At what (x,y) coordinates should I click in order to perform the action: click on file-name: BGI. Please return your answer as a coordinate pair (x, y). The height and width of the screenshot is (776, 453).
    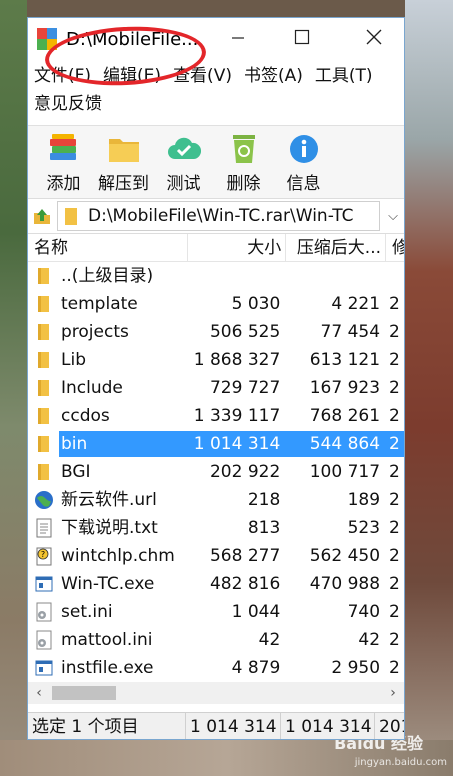
    Looking at the image, I should click on (76, 472).